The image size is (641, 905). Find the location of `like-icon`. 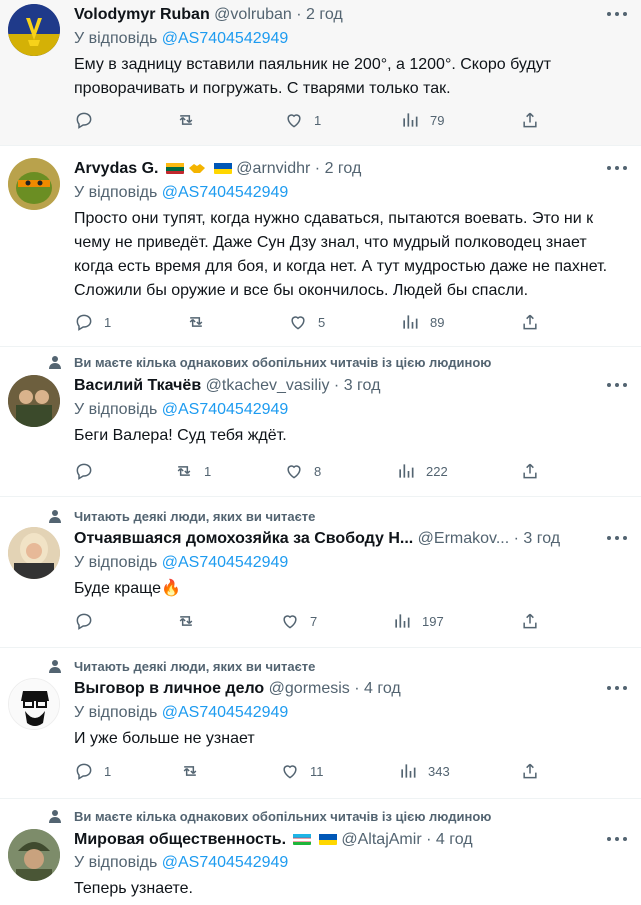

like-icon is located at coordinates (294, 121).